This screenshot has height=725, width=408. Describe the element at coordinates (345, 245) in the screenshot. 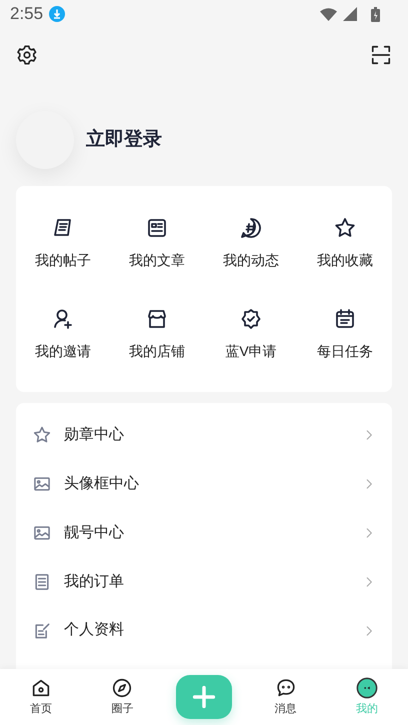

I see `shortcut-item: 我的收藏` at that location.